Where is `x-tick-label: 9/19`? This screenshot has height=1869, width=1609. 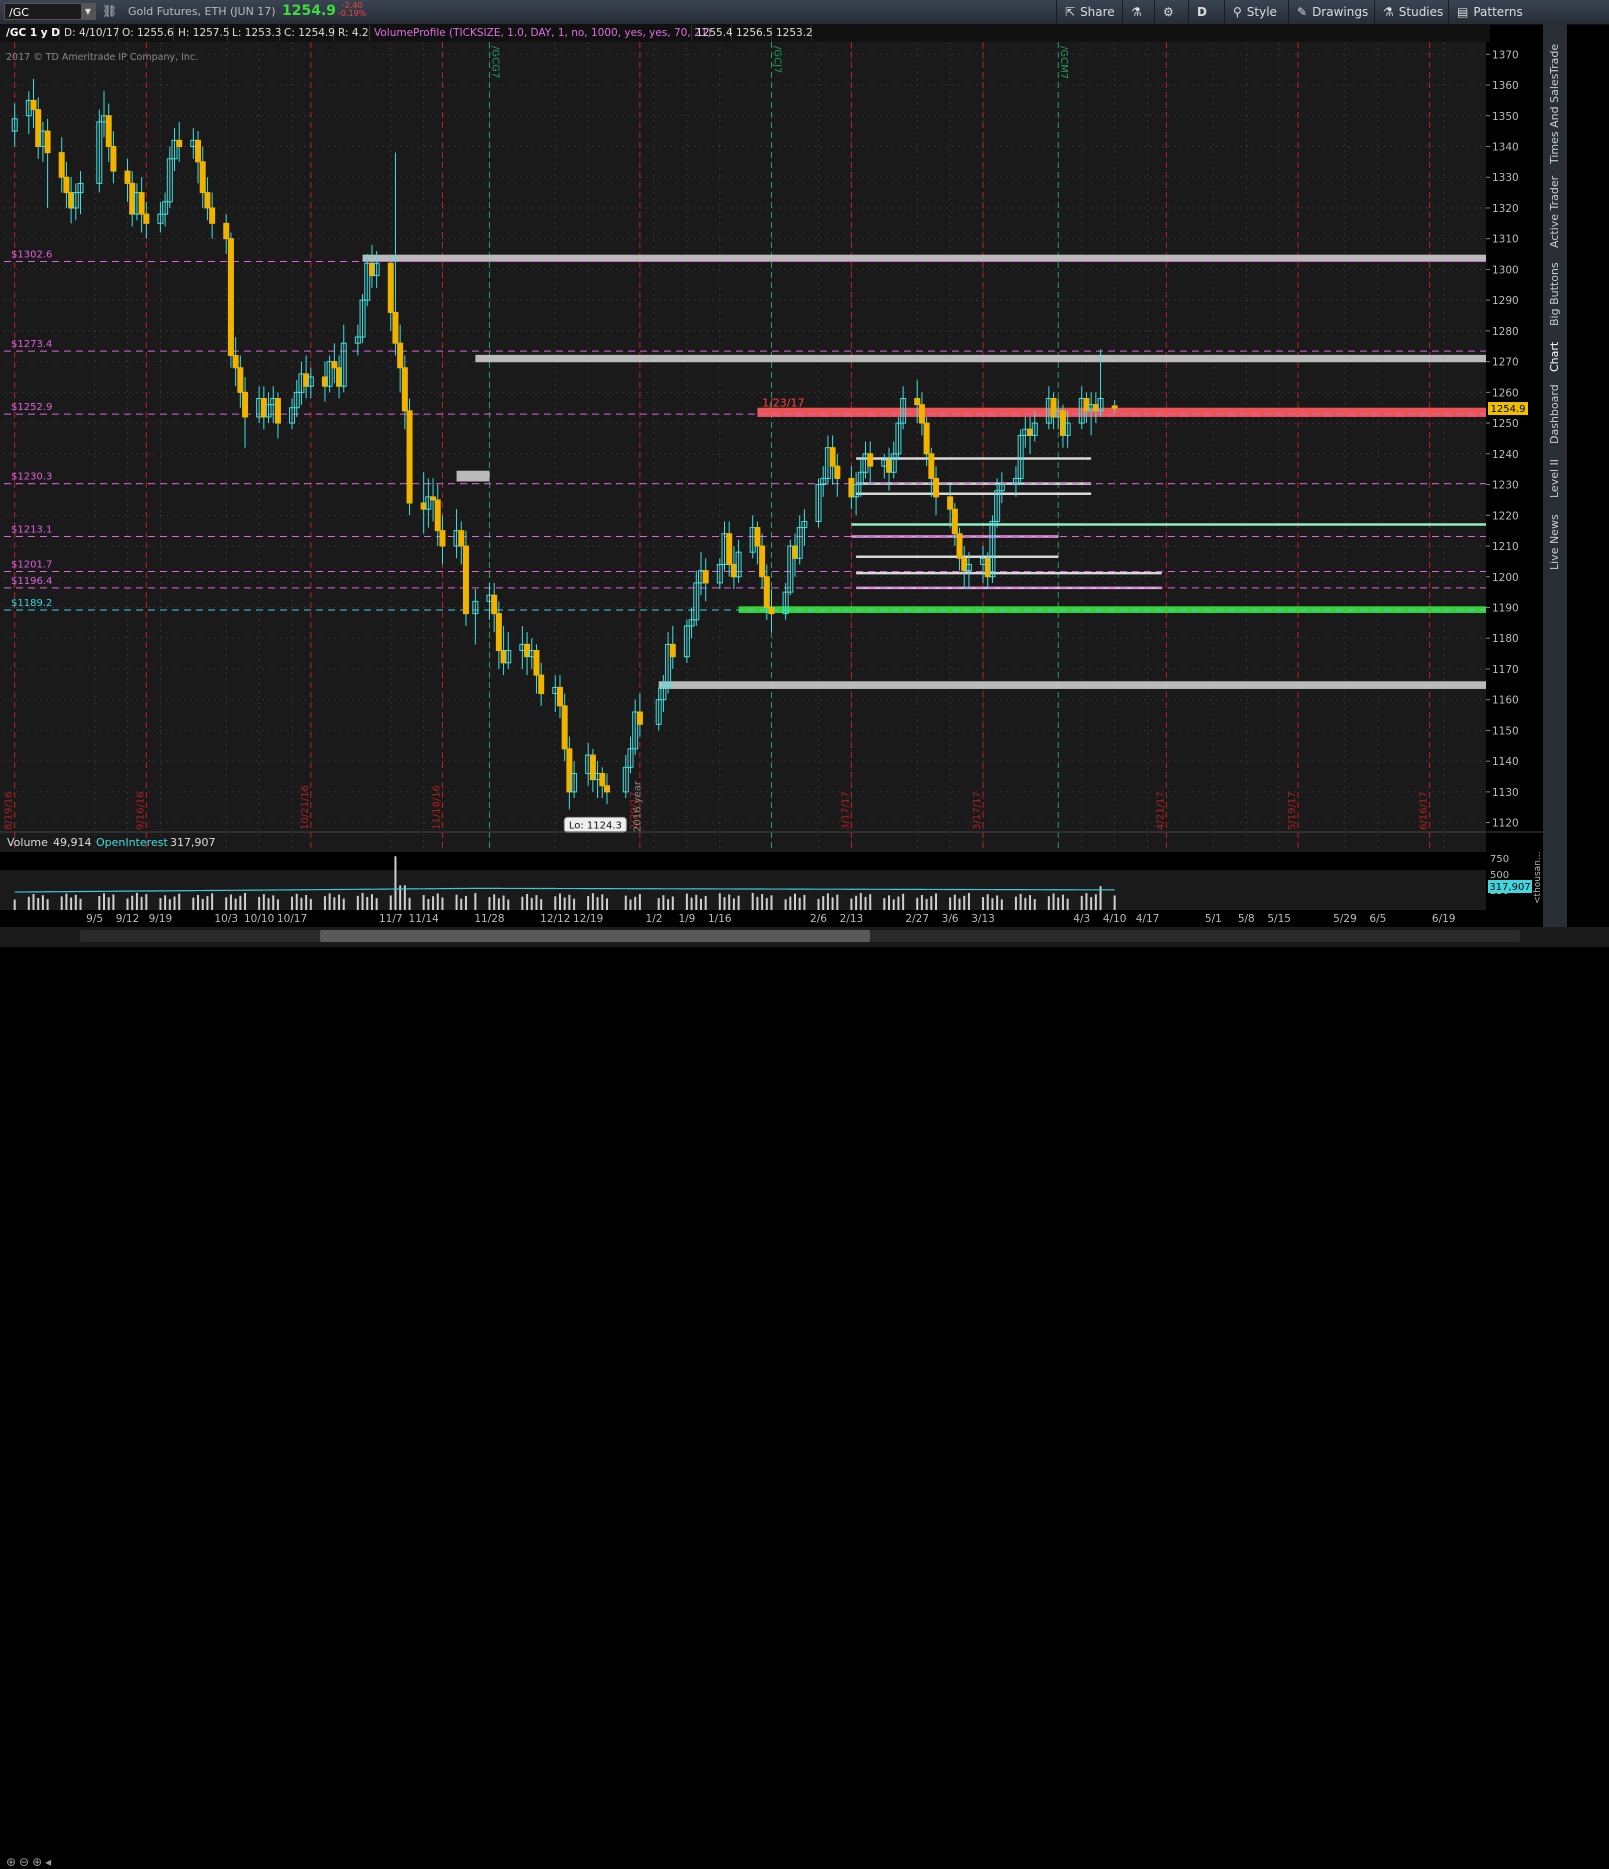
x-tick-label: 9/19 is located at coordinates (161, 919).